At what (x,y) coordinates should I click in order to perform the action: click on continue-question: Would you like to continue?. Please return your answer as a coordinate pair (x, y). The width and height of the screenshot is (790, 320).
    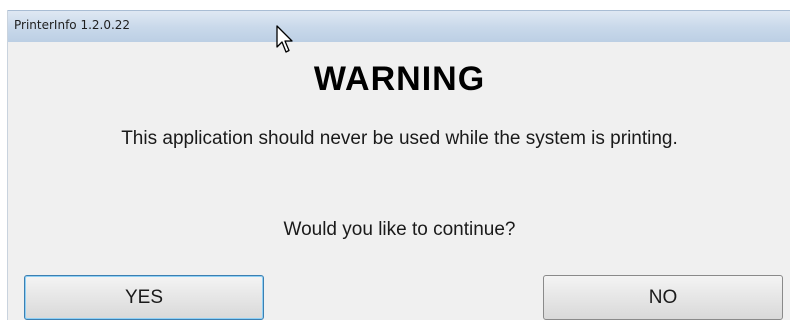
    Looking at the image, I should click on (399, 229).